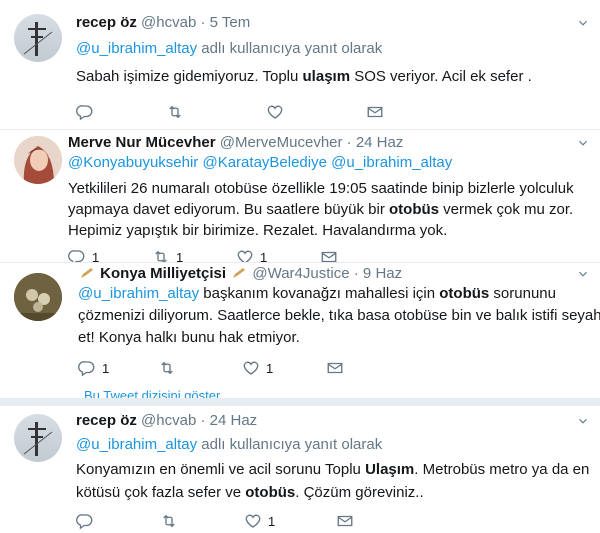 The height and width of the screenshot is (533, 600). Describe the element at coordinates (133, 162) in the screenshot. I see `mention-link: @Konyabuyuksehir` at that location.